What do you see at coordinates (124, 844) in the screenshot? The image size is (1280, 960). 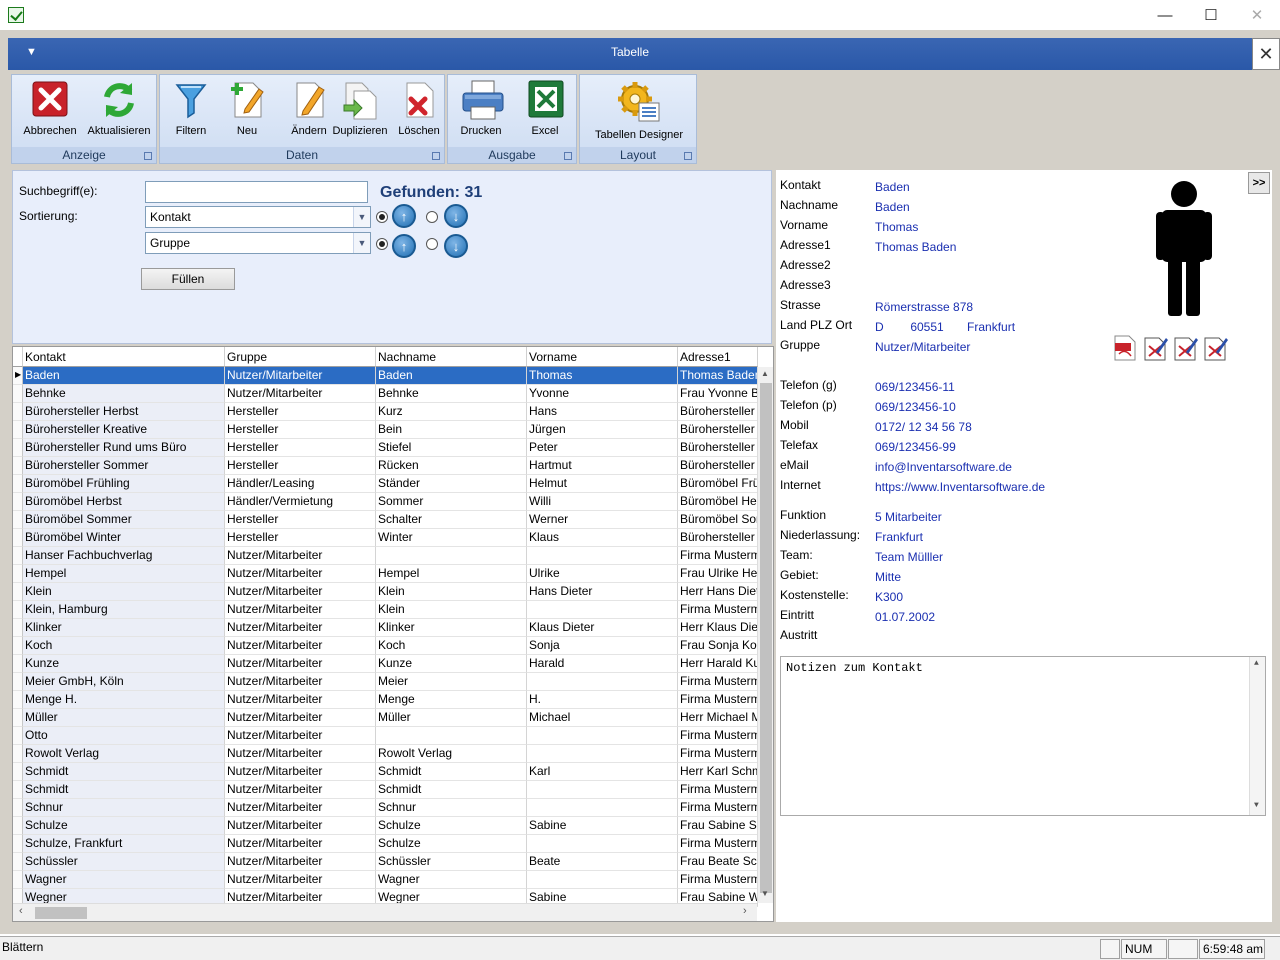 I see `table-cell: Schulze, Frankfurt` at bounding box center [124, 844].